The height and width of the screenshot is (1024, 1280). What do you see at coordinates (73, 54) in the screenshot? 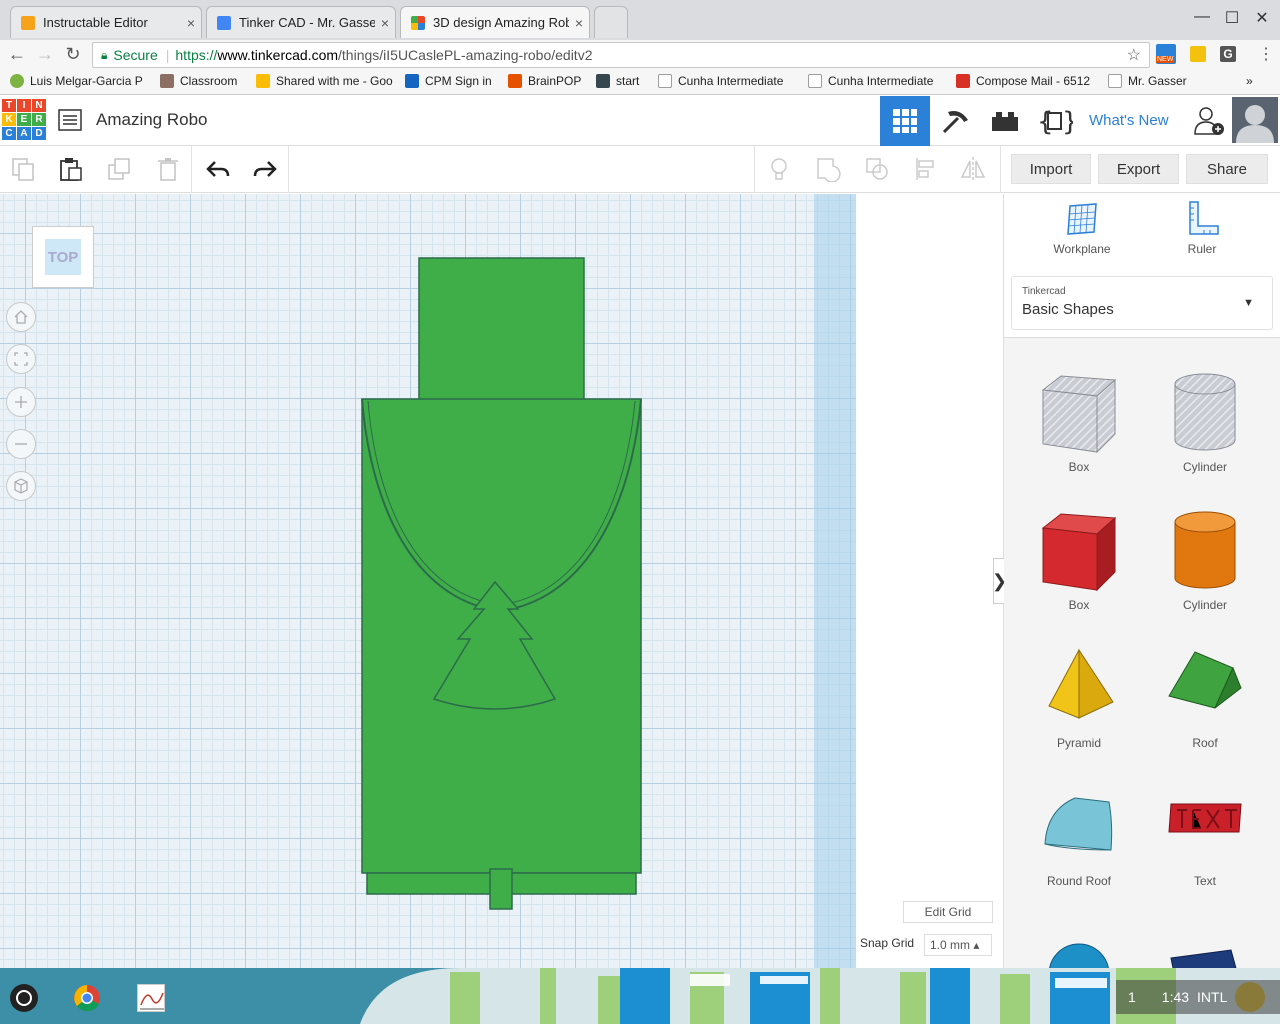
I see `reload-icon: ↻` at bounding box center [73, 54].